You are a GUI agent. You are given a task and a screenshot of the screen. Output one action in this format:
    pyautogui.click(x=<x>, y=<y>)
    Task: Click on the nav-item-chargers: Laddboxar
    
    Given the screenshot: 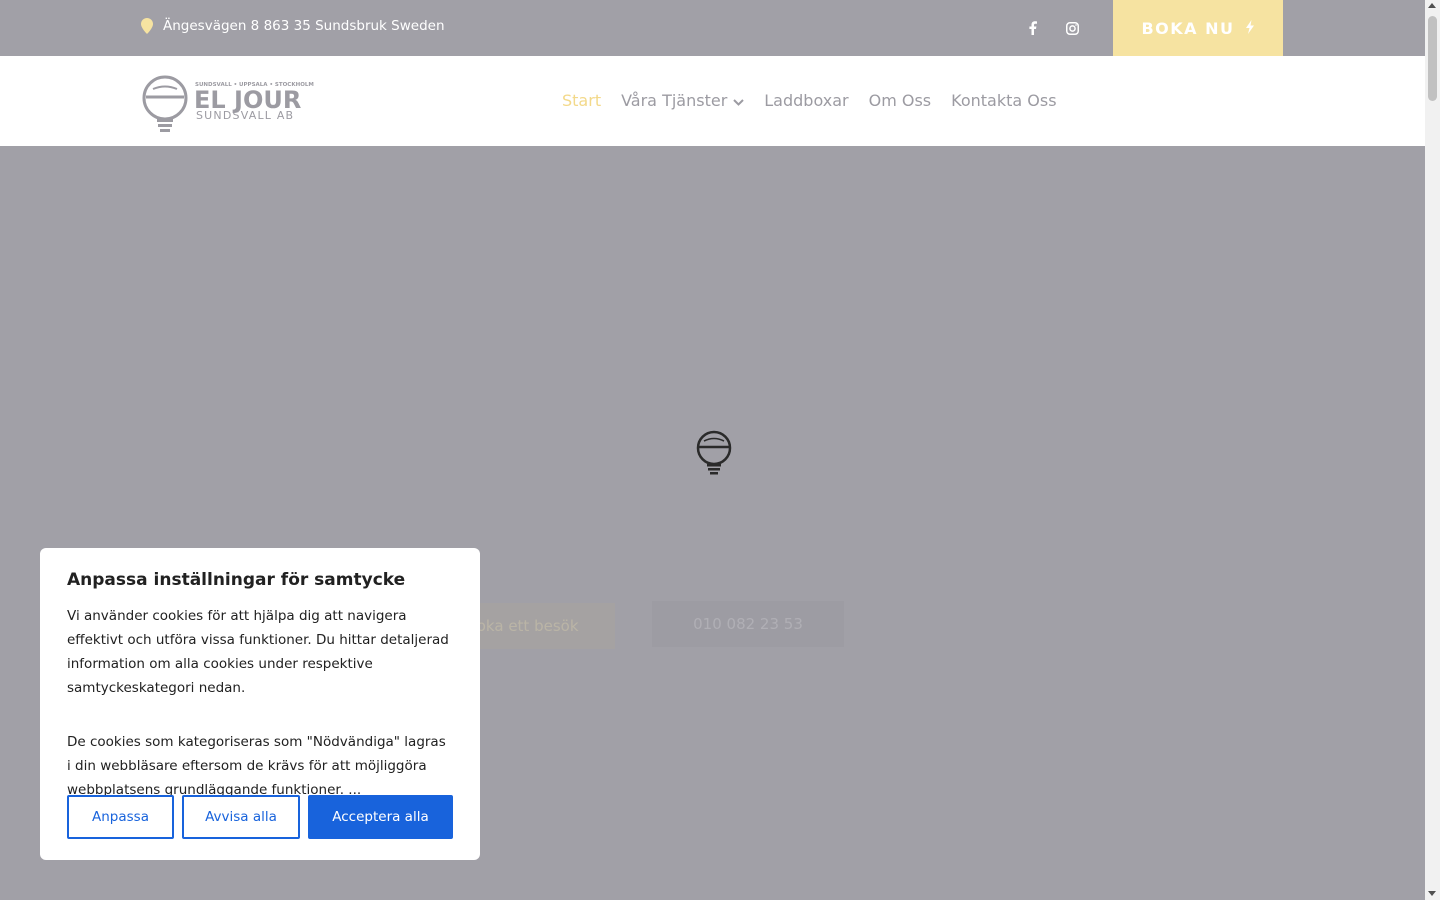 What is the action you would take?
    pyautogui.click(x=806, y=100)
    